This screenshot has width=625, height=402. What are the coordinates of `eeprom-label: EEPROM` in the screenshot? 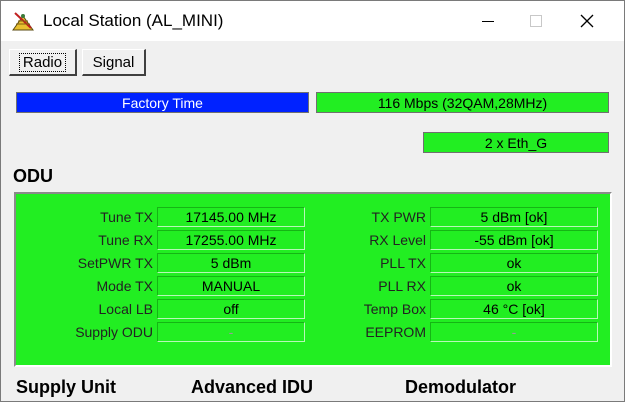 It's located at (395, 332).